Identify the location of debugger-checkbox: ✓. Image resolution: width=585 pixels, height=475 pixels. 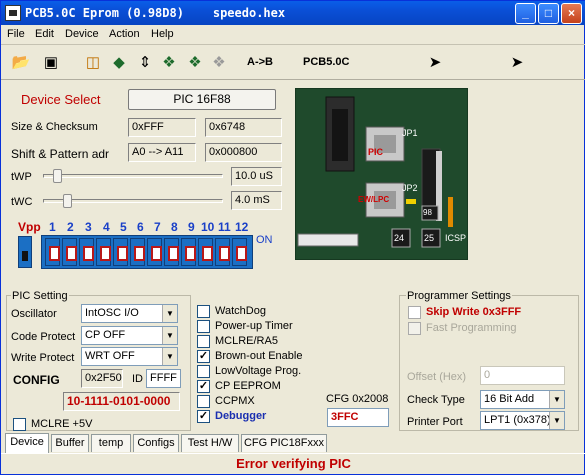
(203, 416).